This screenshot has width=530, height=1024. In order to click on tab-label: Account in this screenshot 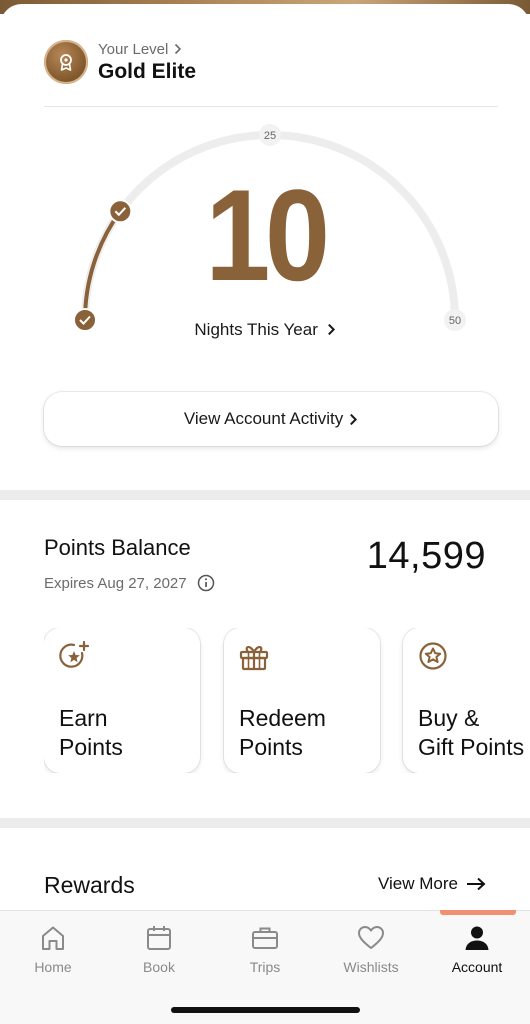, I will do `click(477, 967)`.